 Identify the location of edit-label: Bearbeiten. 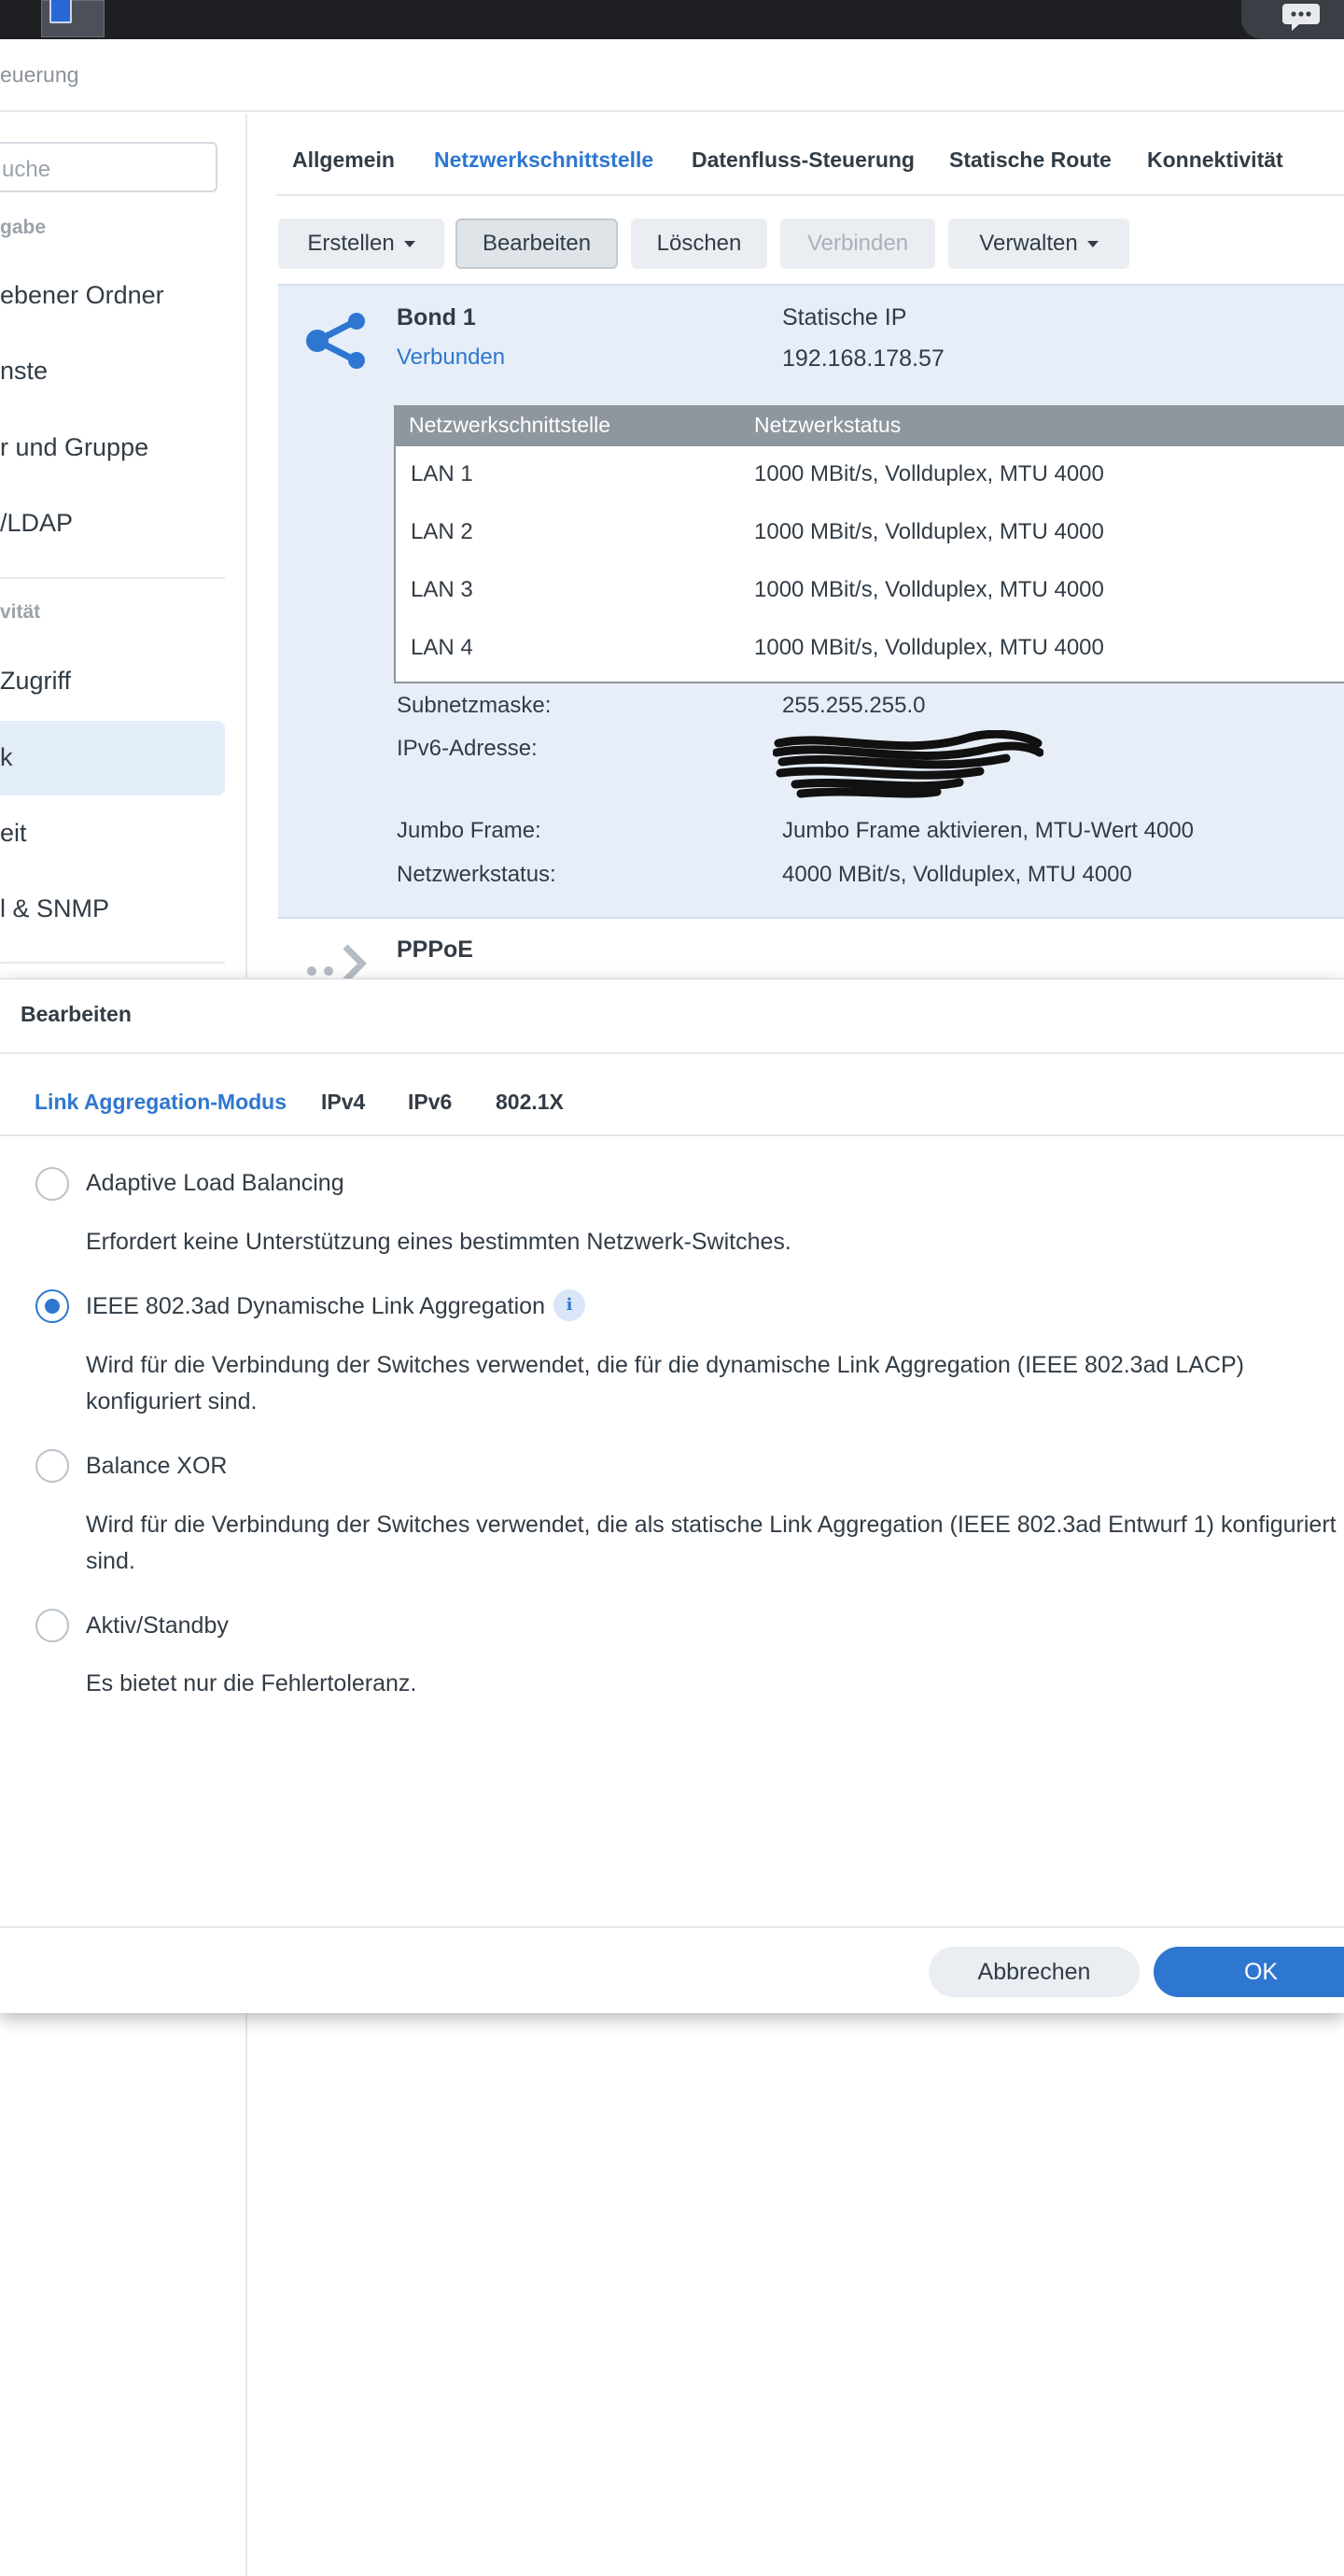
(537, 243).